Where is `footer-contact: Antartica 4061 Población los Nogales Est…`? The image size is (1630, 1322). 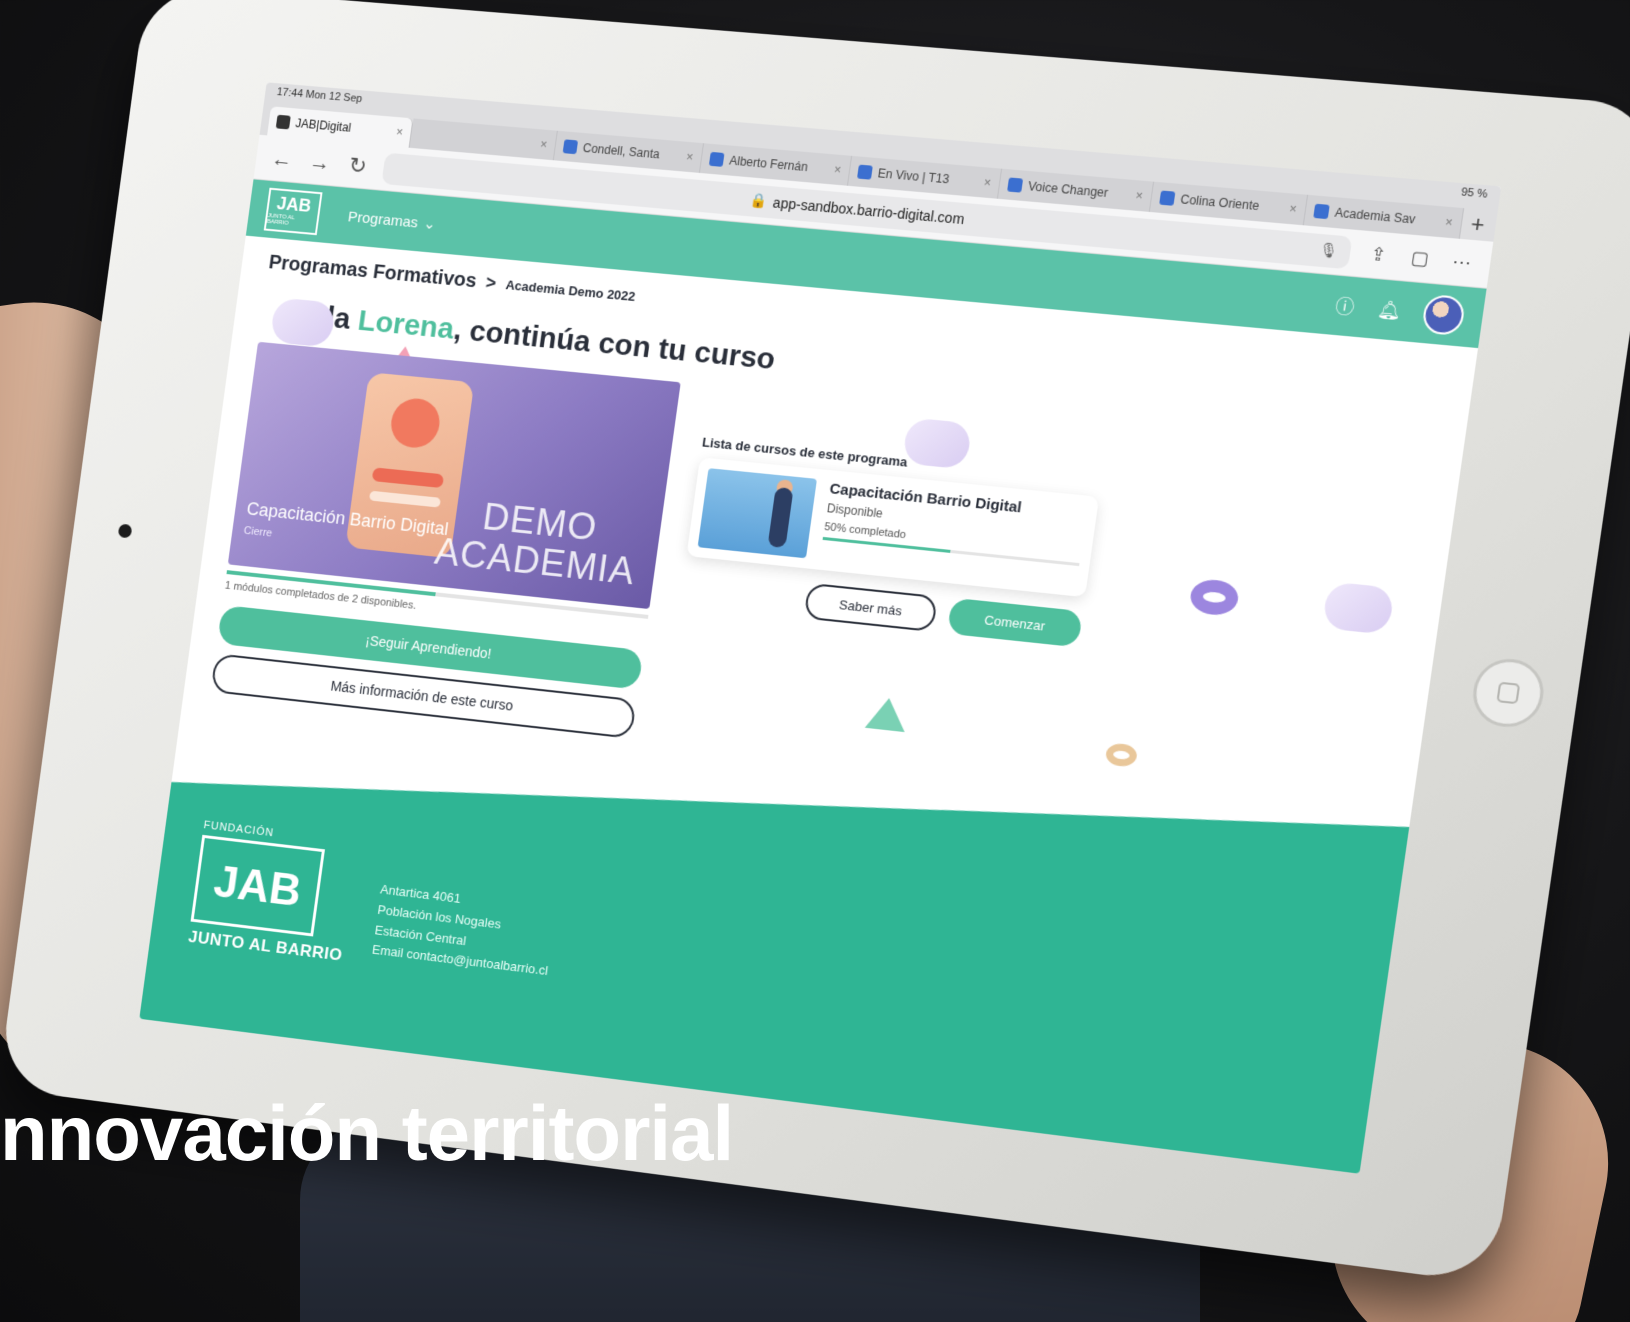
footer-contact: Antartica 4061 Población los Nogales Est… is located at coordinates (458, 974).